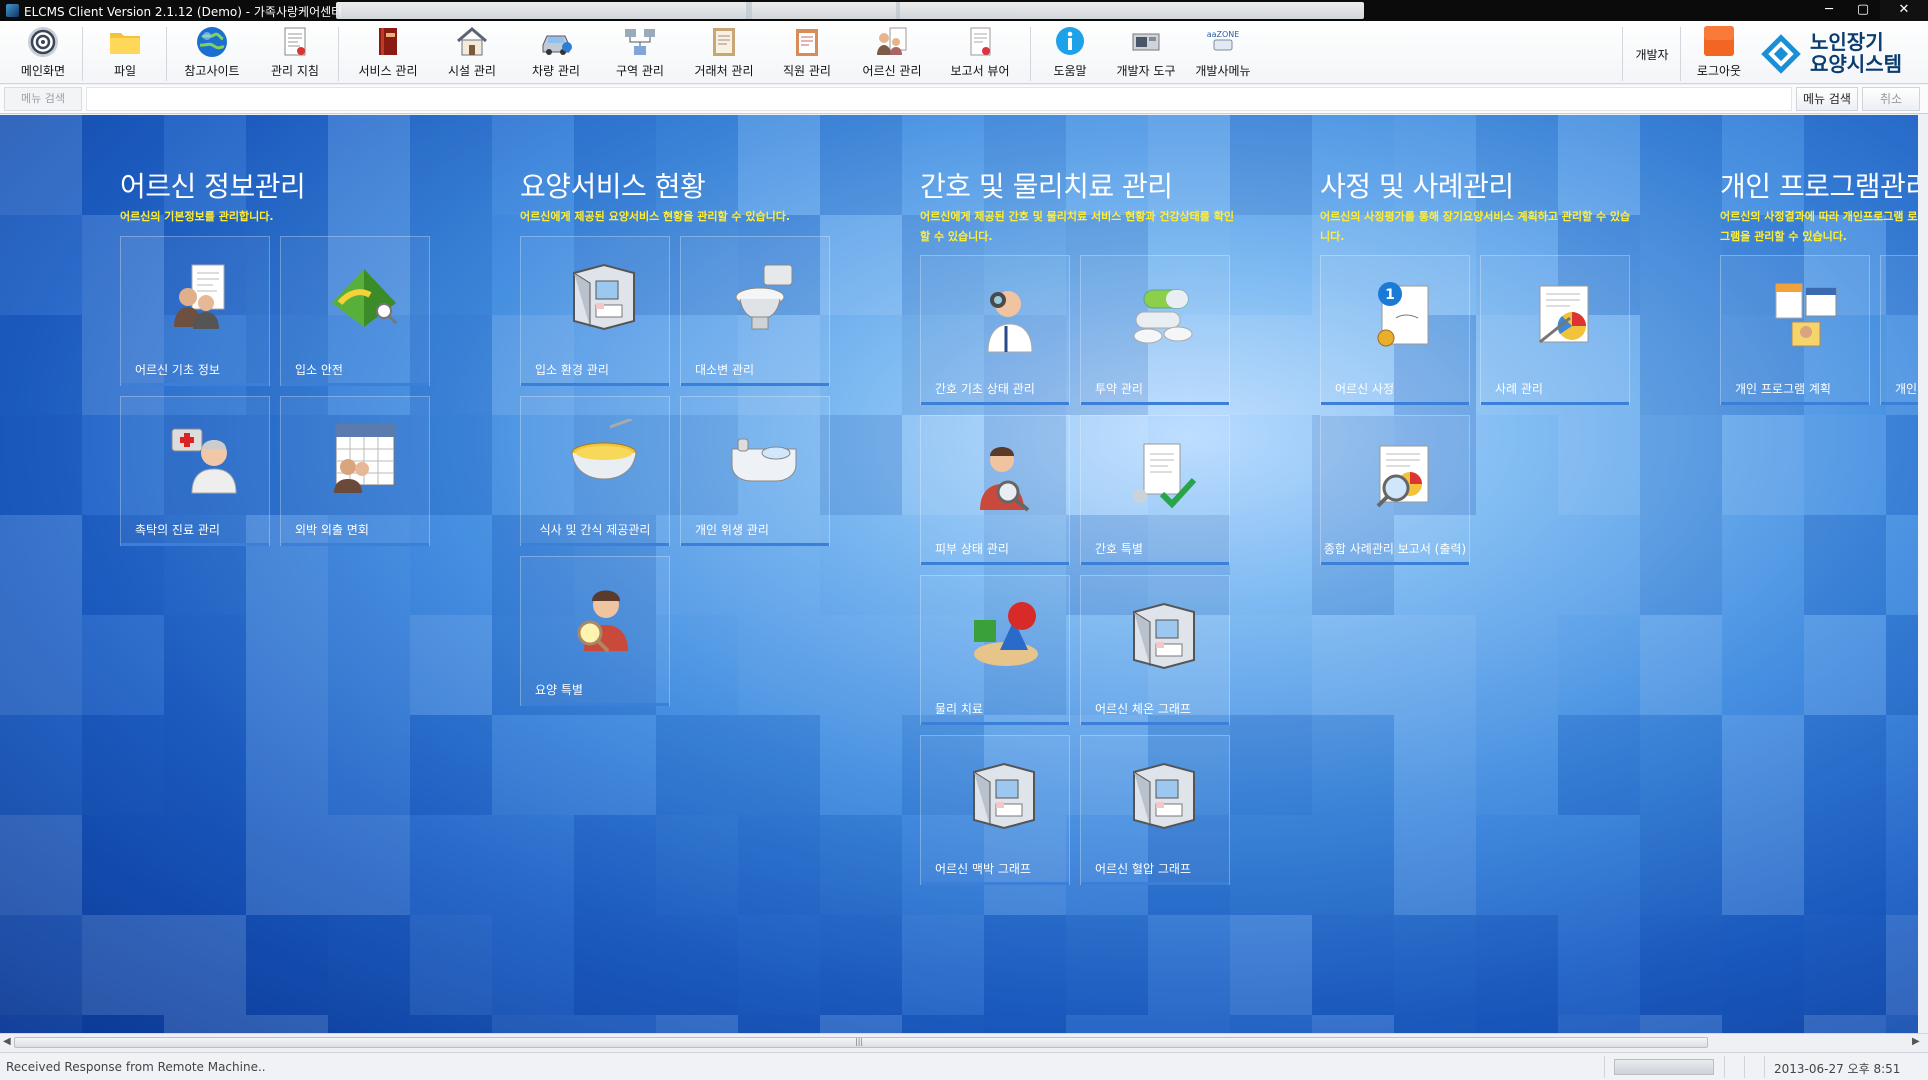 The width and height of the screenshot is (1928, 1080). Describe the element at coordinates (295, 53) in the screenshot. I see `toolbar-guideline-button: 관리 지침` at that location.